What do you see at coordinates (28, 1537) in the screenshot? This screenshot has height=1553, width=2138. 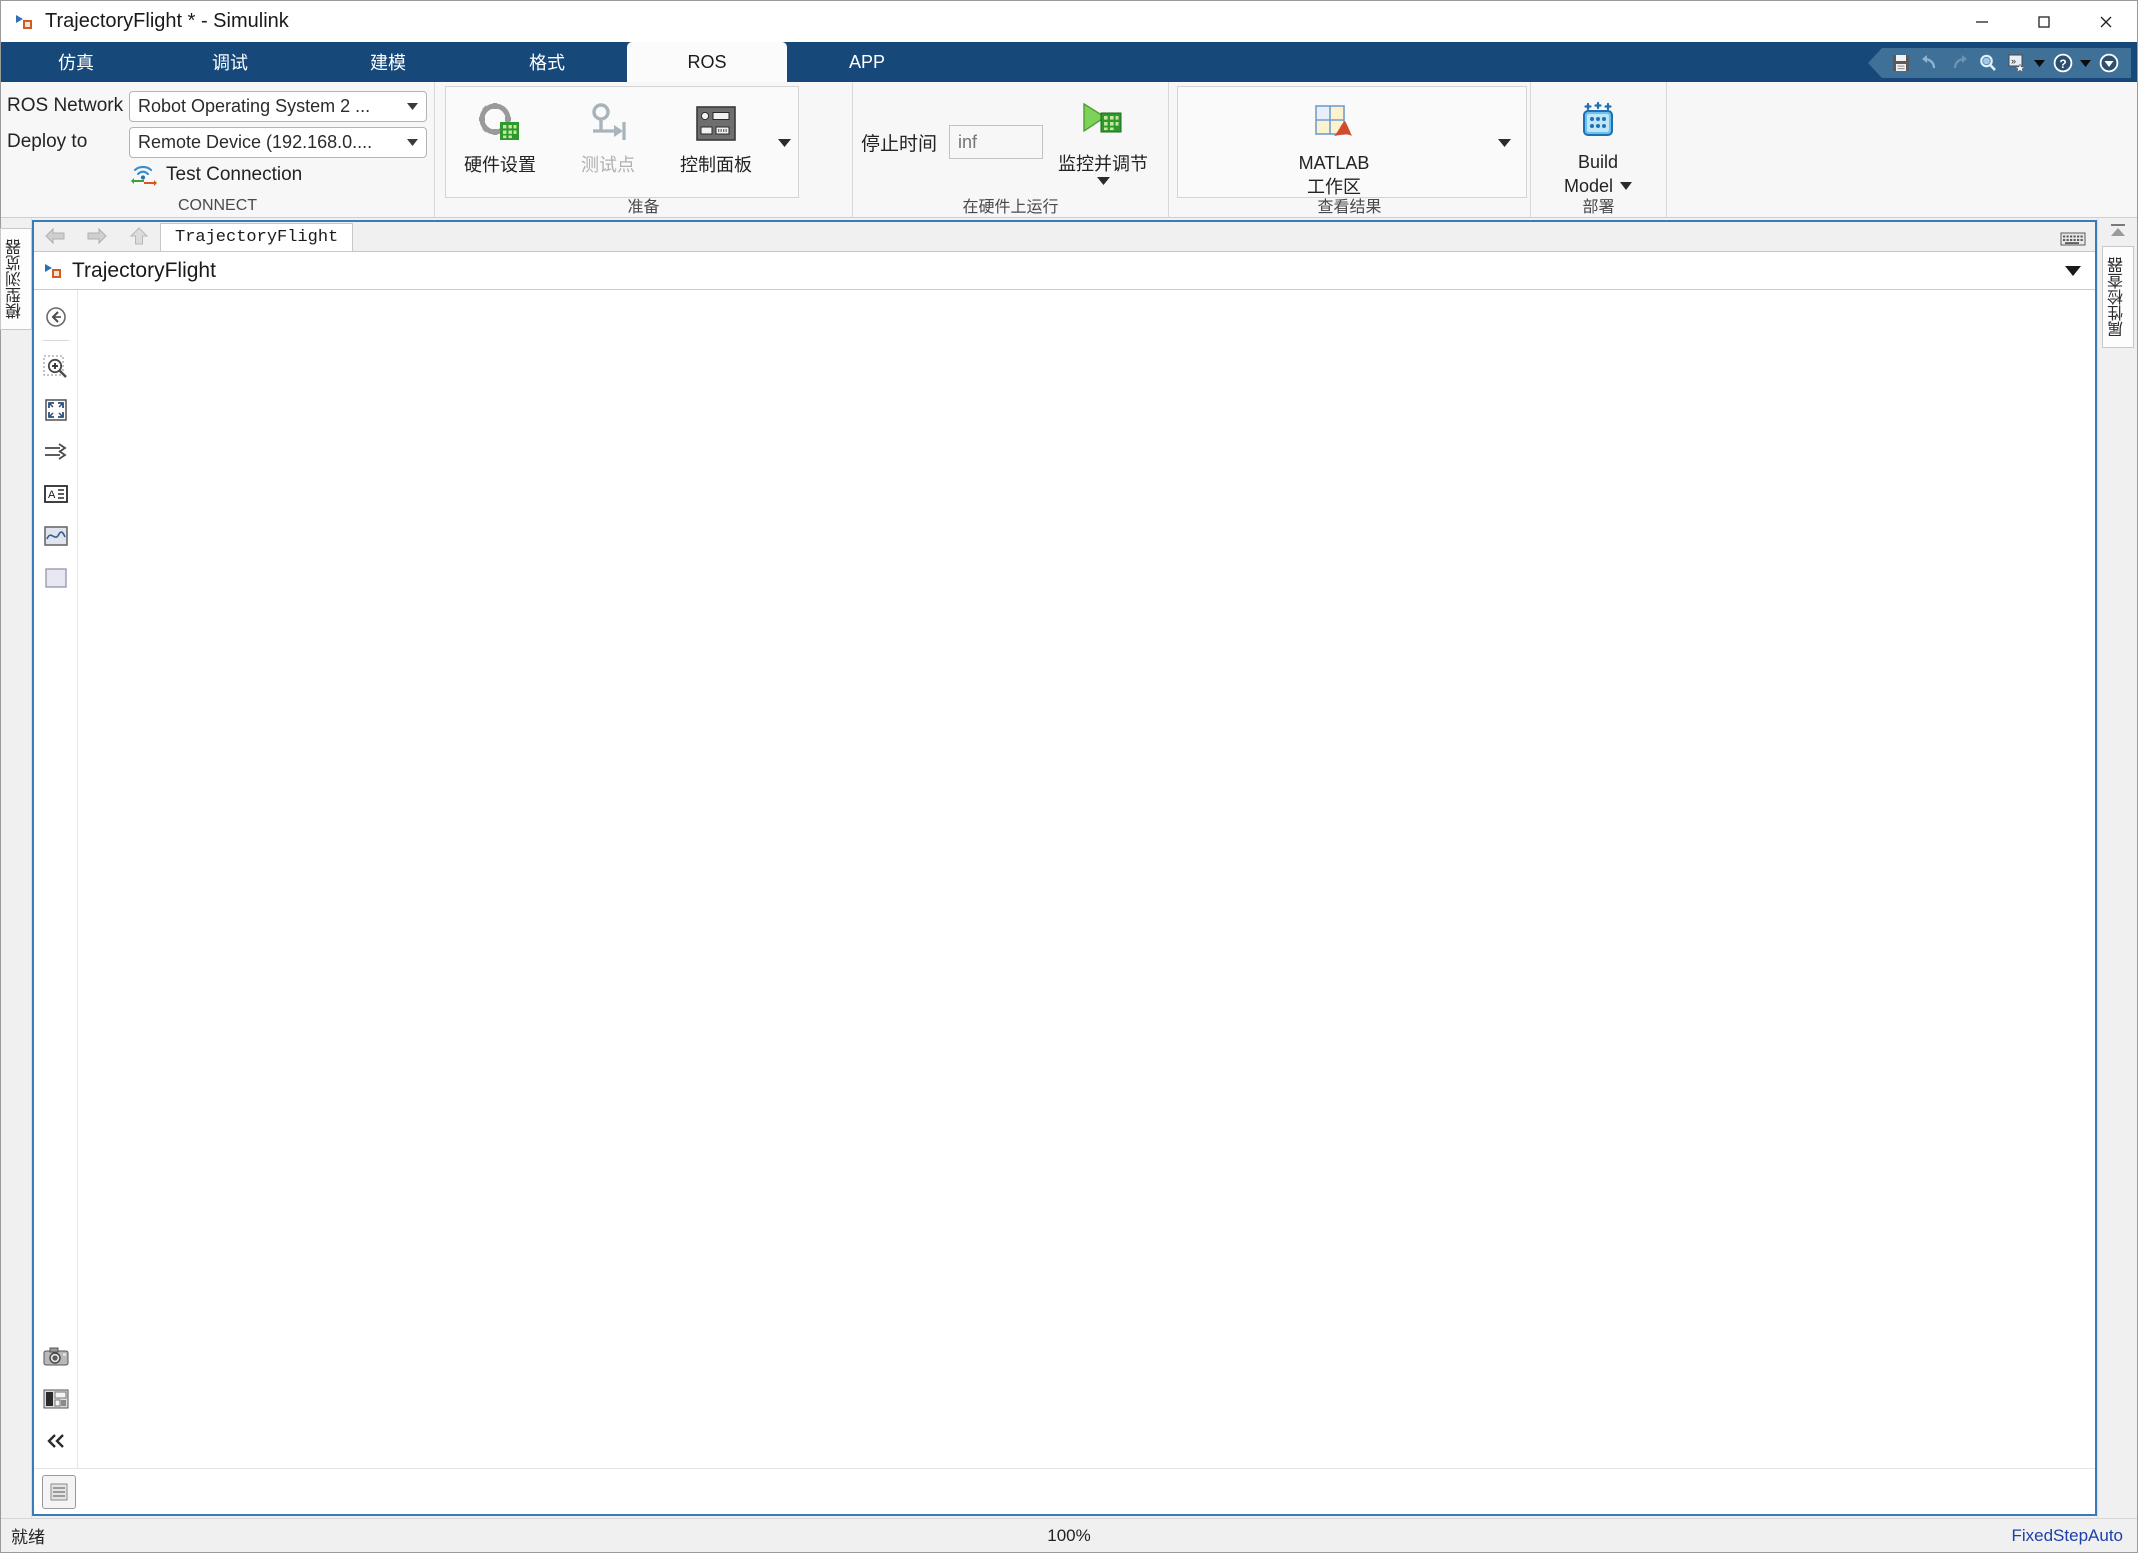 I see `status-ready-label: 就绪` at bounding box center [28, 1537].